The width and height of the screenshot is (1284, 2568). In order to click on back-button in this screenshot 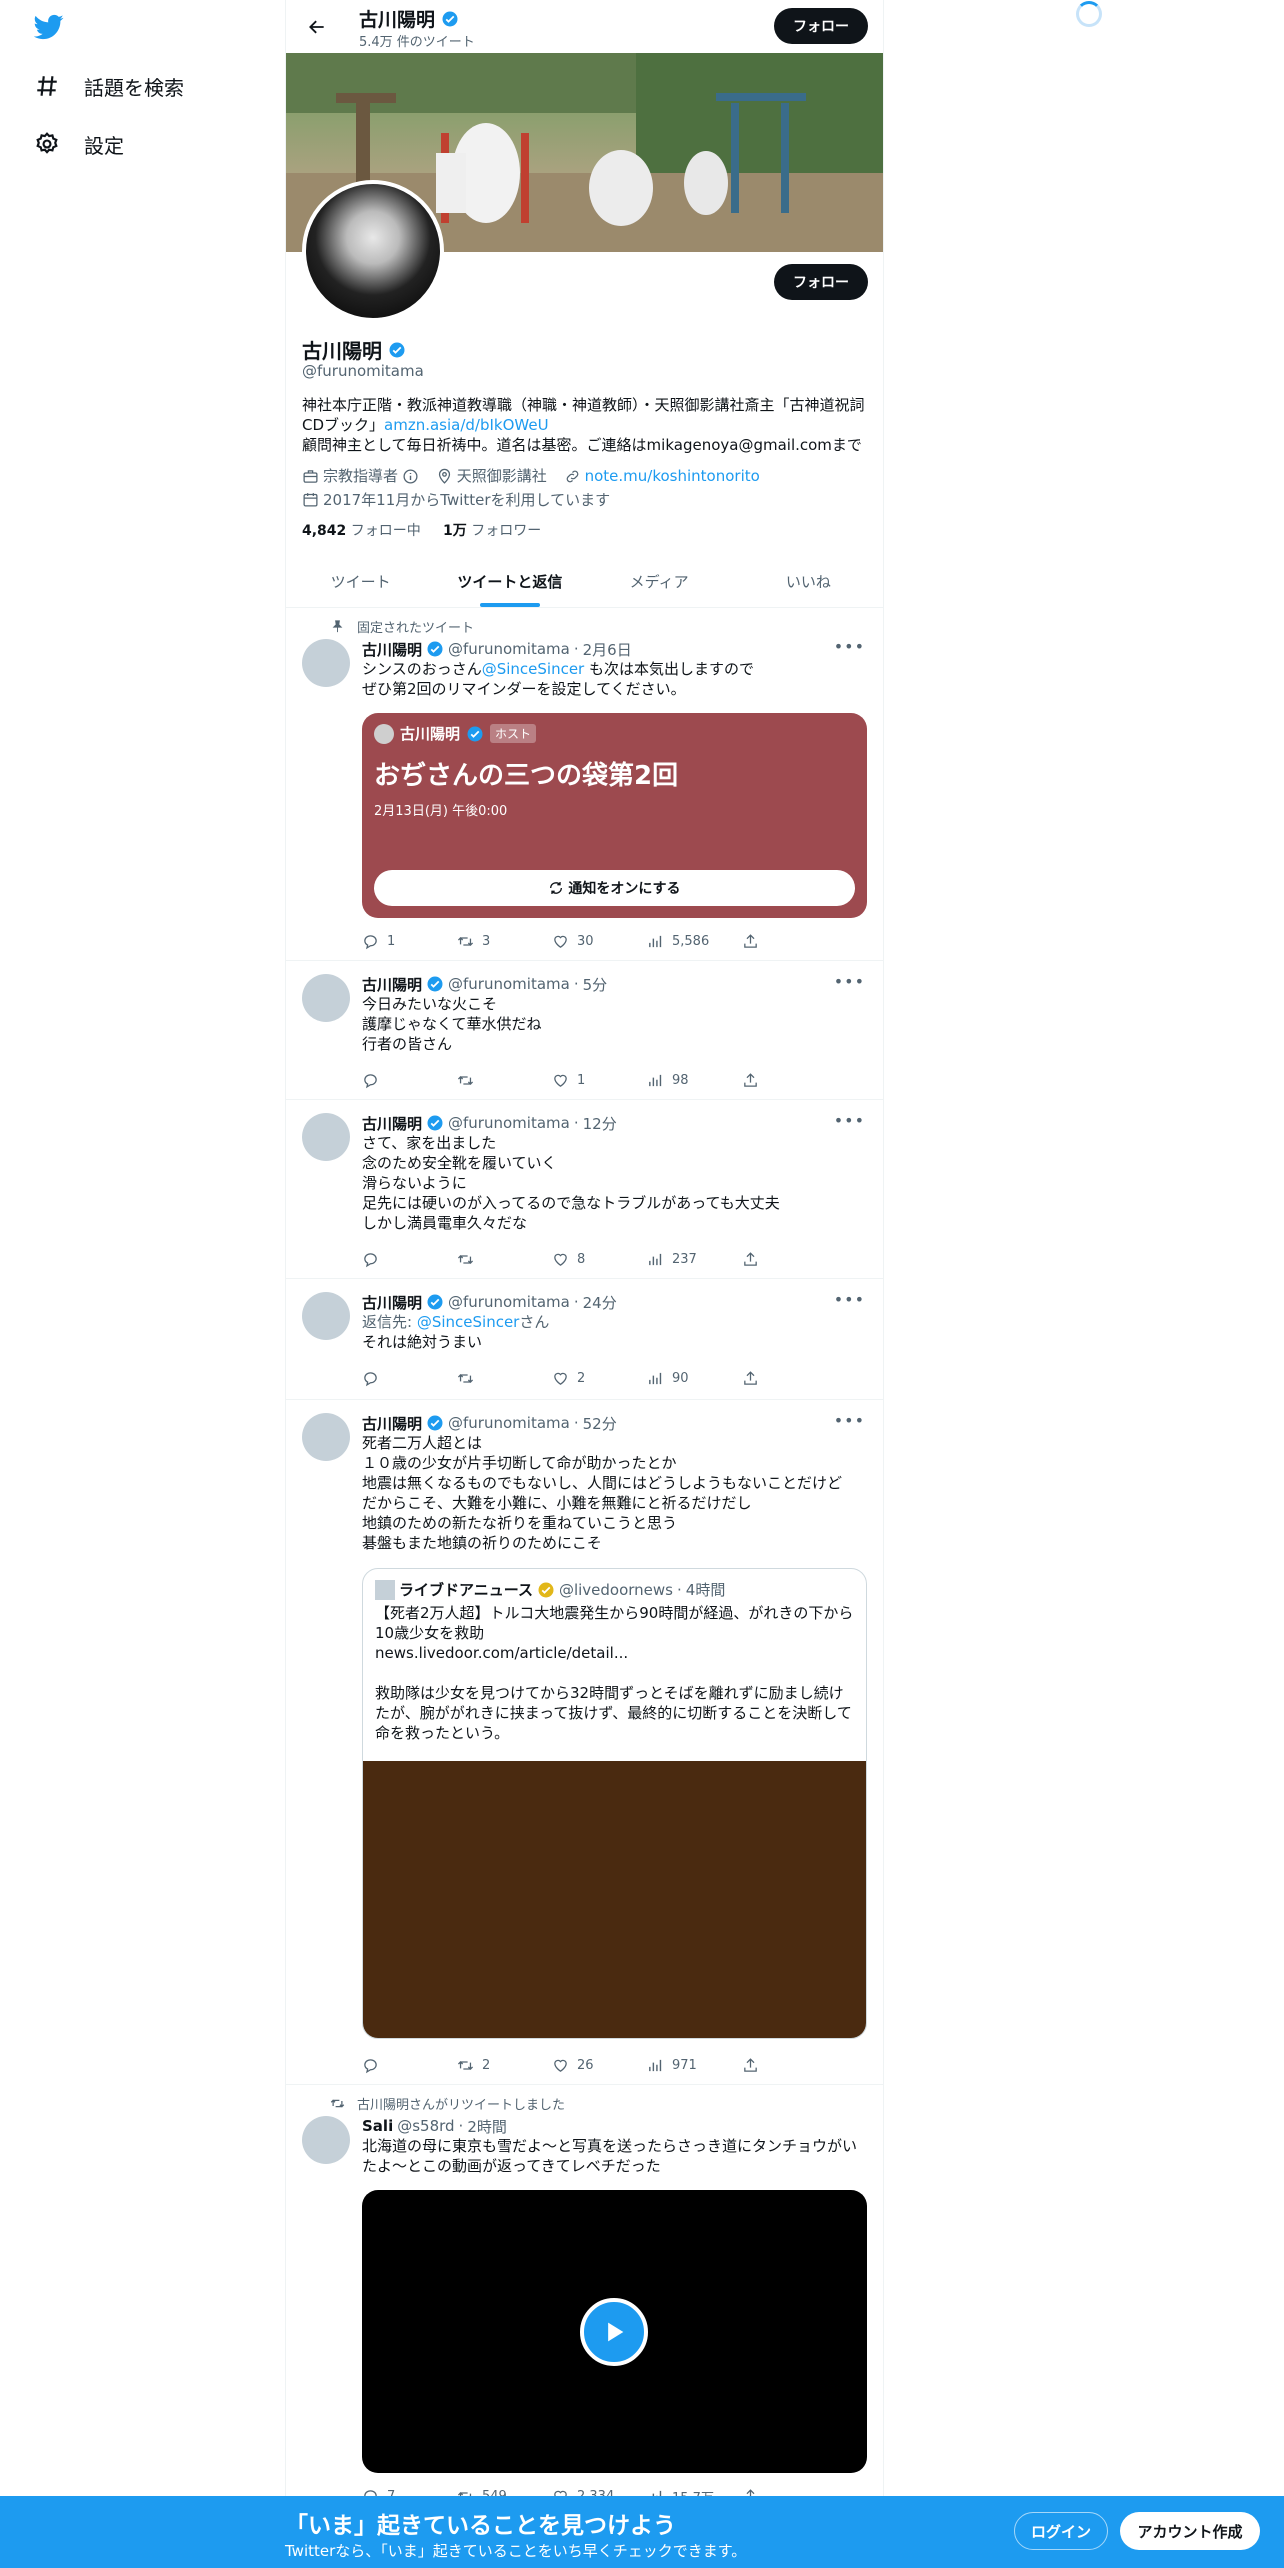, I will do `click(317, 27)`.